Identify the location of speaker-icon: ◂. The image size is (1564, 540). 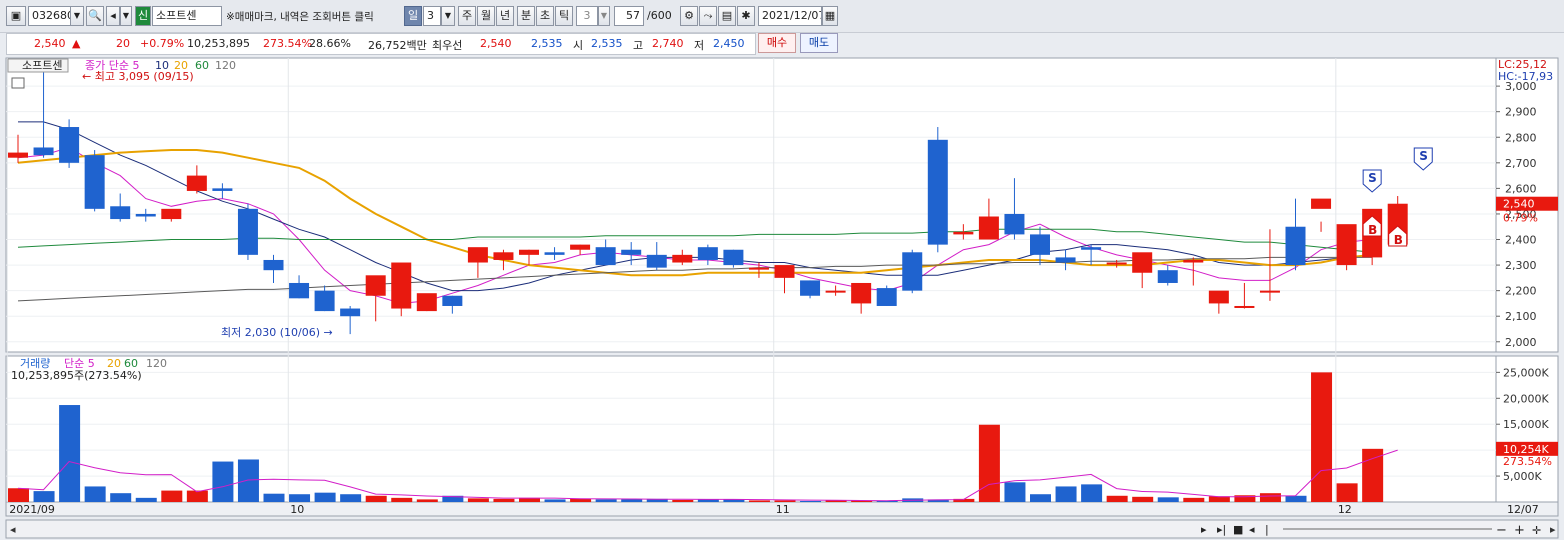
(113, 16).